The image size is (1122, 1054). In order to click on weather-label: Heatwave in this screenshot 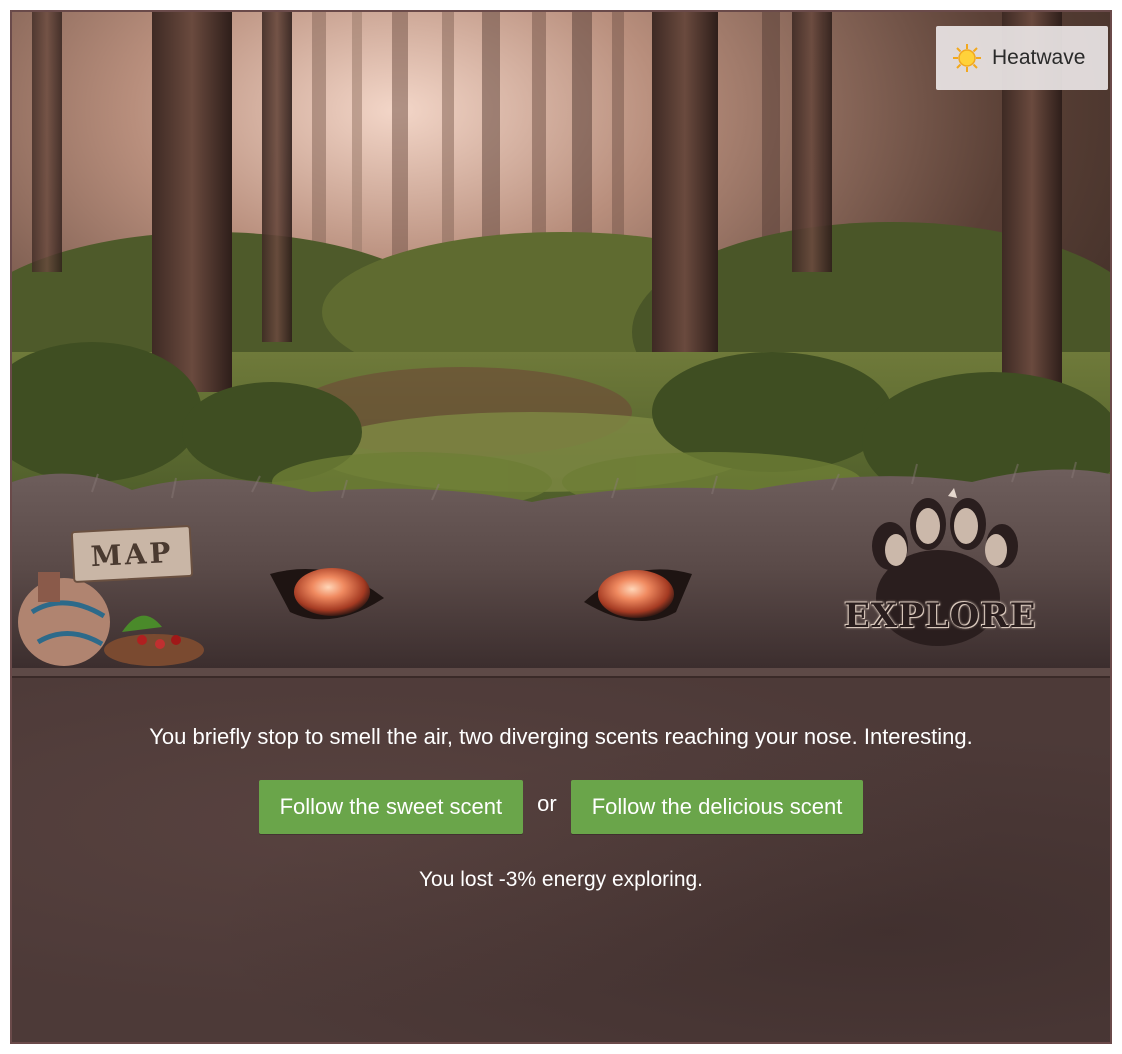, I will do `click(1039, 57)`.